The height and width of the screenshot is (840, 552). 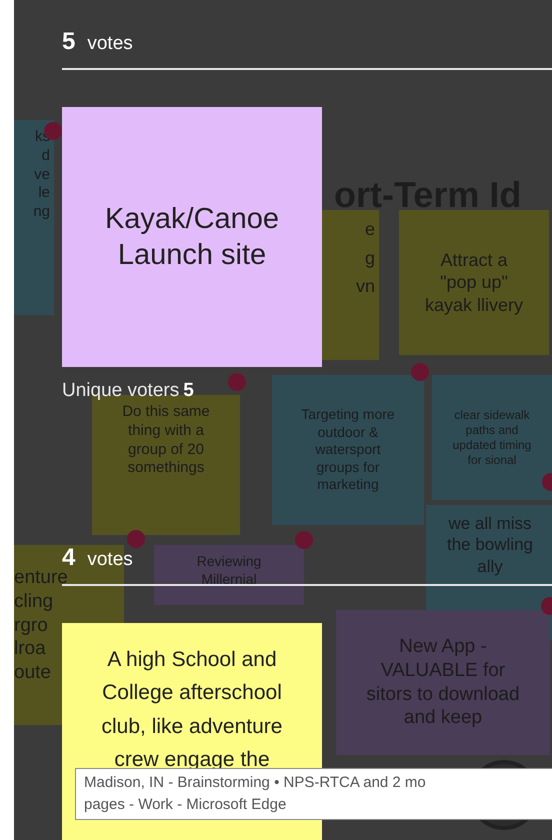 What do you see at coordinates (34, 602) in the screenshot?
I see `note-text: cling` at bounding box center [34, 602].